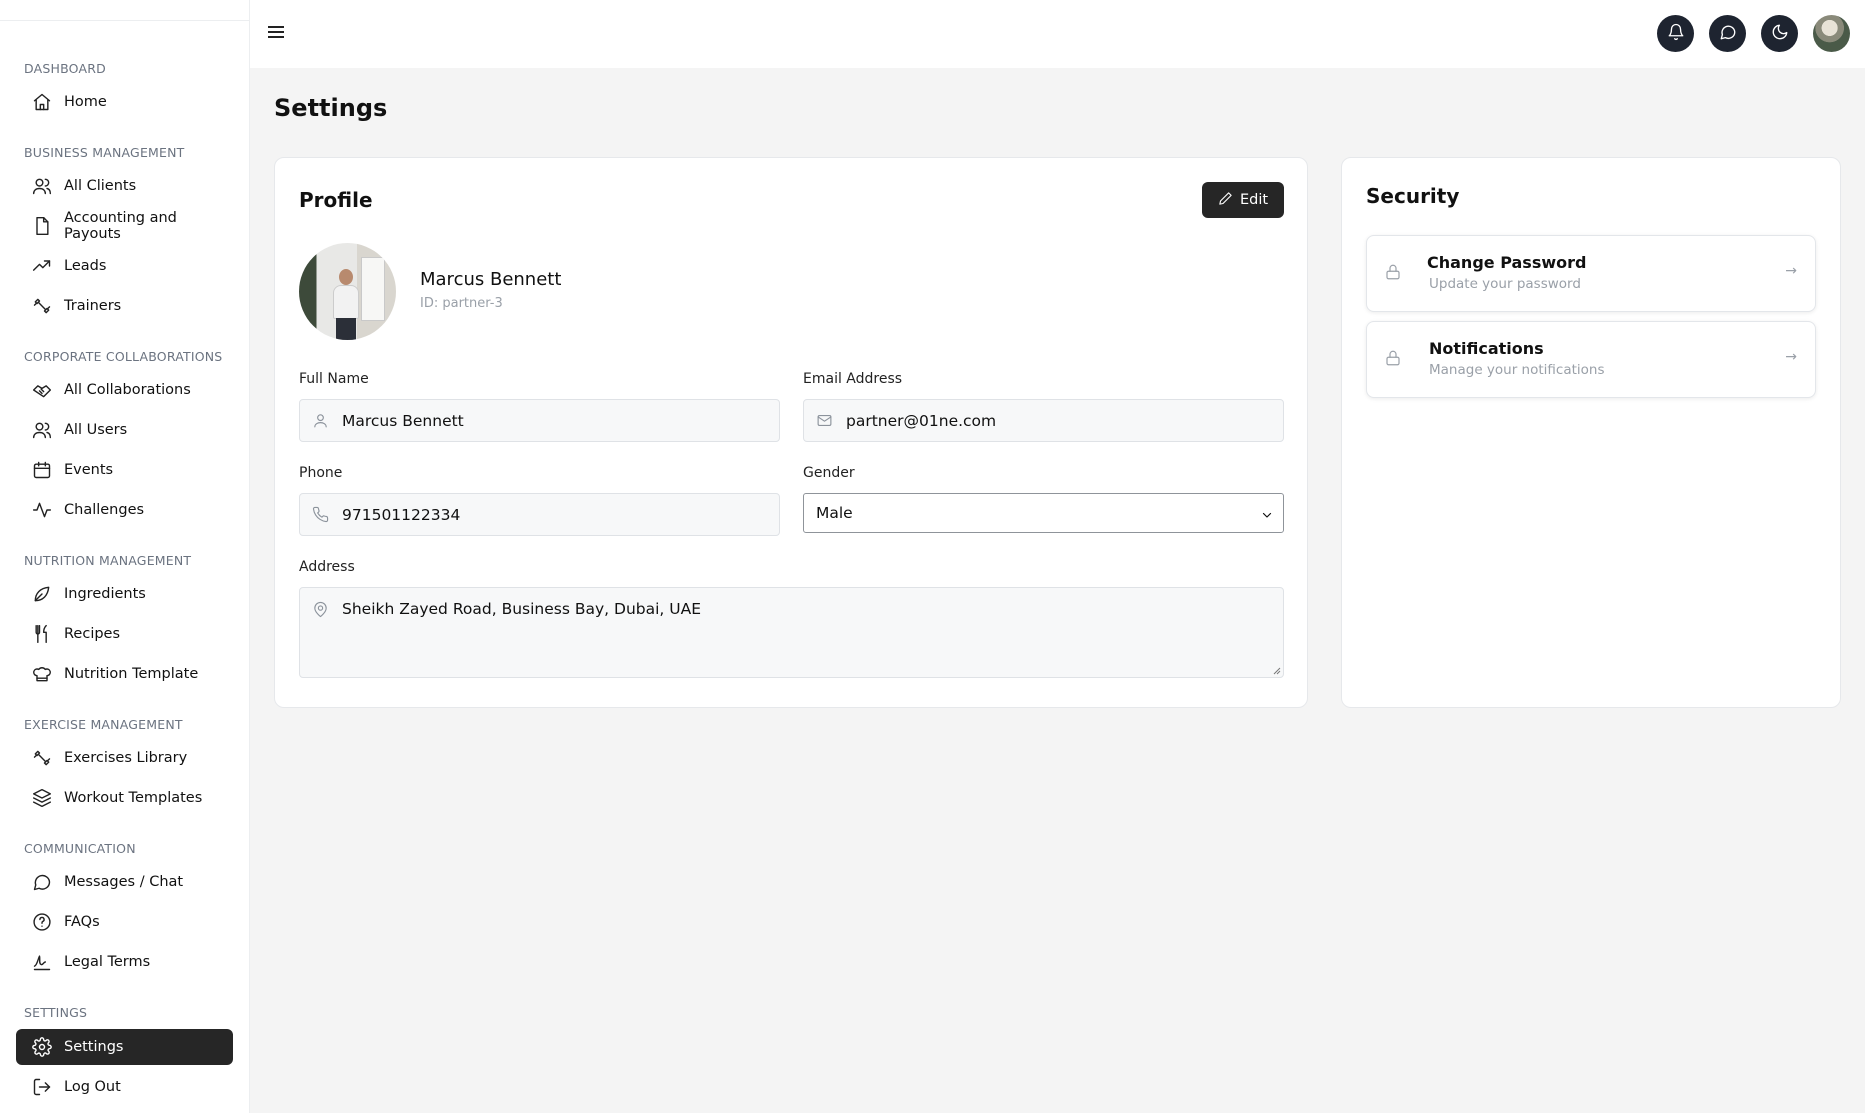 The width and height of the screenshot is (1865, 1113). What do you see at coordinates (65, 68) in the screenshot?
I see `section-dashboard: DASHBOARD` at bounding box center [65, 68].